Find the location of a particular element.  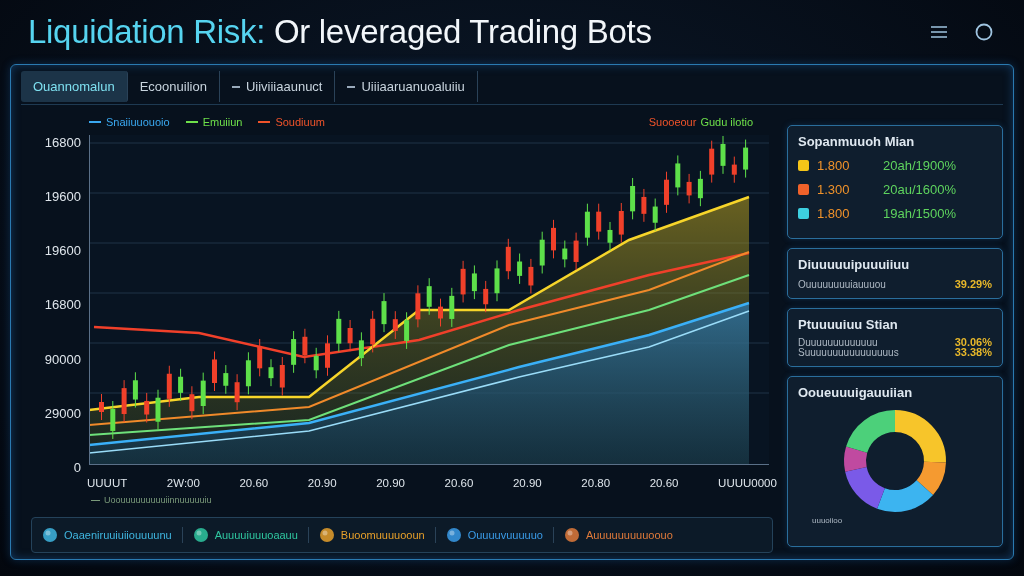

tab: Ouannomalun is located at coordinates (74, 86).